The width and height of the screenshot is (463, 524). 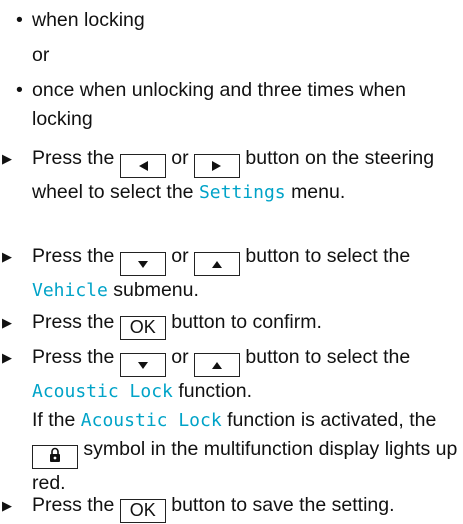 I want to click on right-arrow-key, so click(x=216, y=166).